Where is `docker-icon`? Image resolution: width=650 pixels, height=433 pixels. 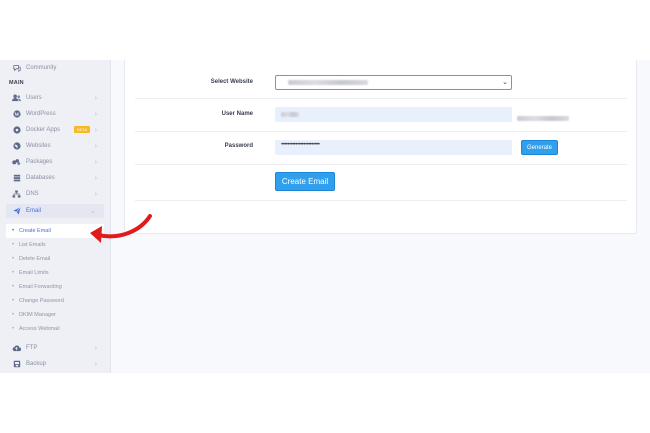
docker-icon is located at coordinates (16, 130).